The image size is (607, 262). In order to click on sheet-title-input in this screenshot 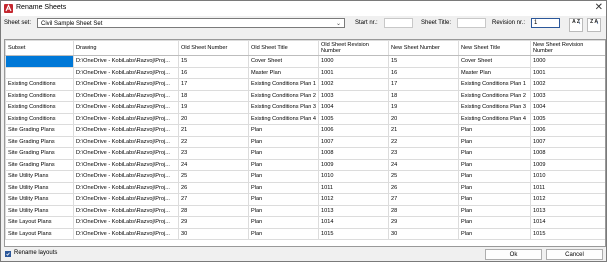, I will do `click(471, 23)`.